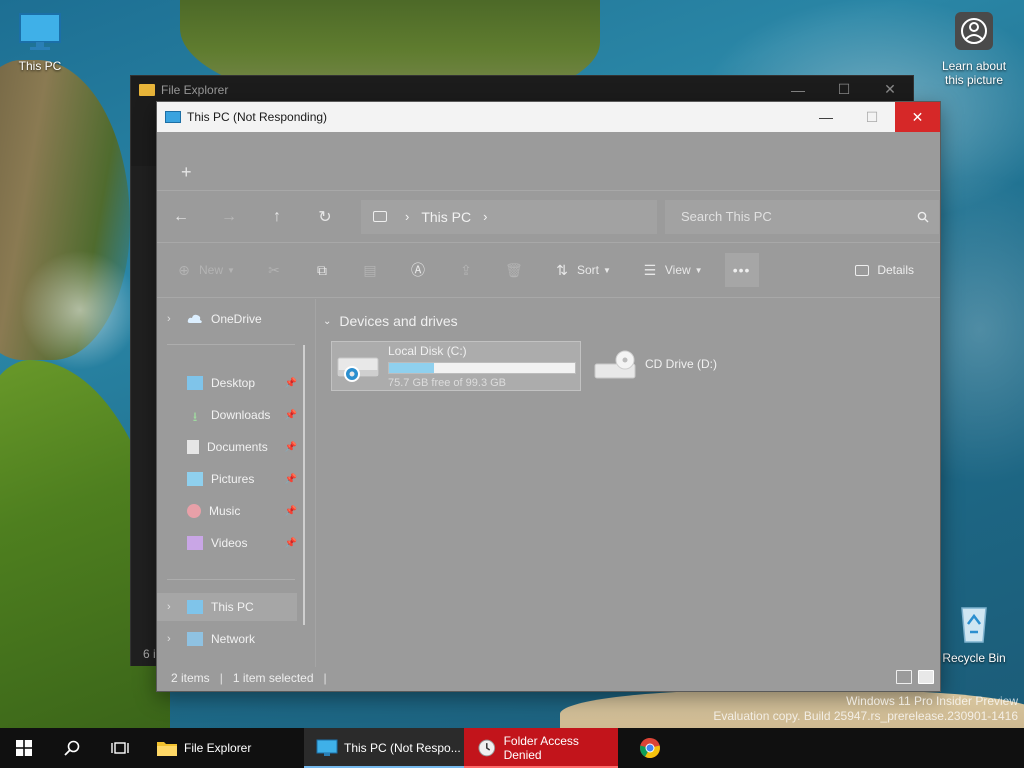 Image resolution: width=1024 pixels, height=768 pixels. Describe the element at coordinates (304, 485) in the screenshot. I see `nav-scrollbar` at that location.